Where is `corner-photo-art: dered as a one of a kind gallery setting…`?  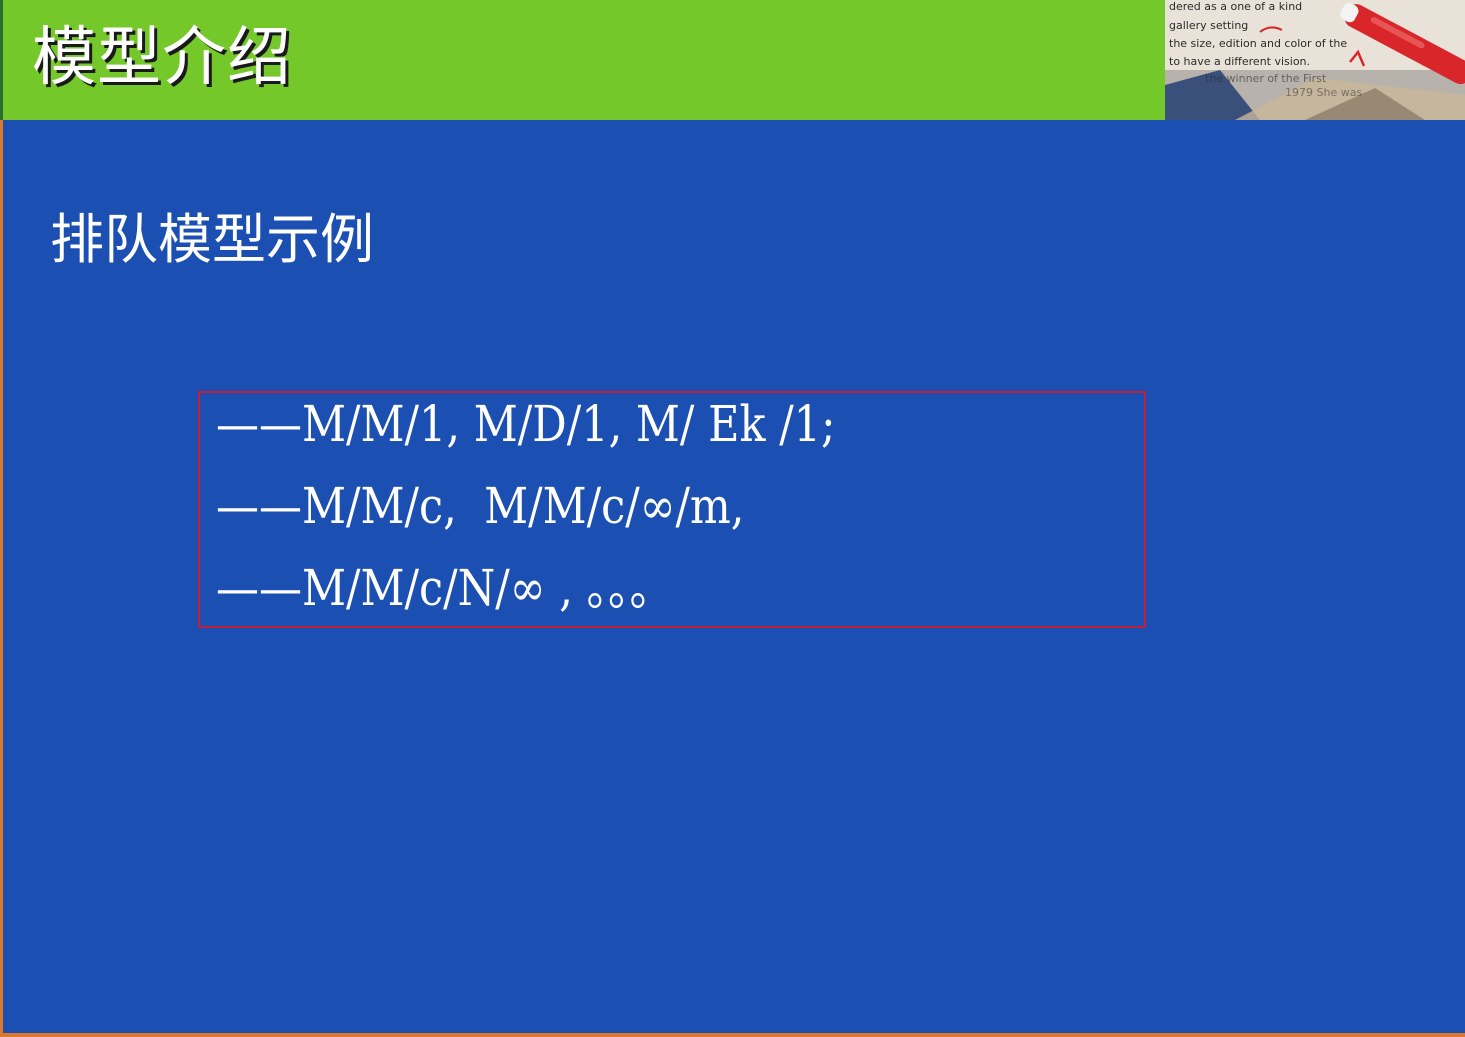
corner-photo-art: dered as a one of a kind gallery setting… is located at coordinates (1315, 60).